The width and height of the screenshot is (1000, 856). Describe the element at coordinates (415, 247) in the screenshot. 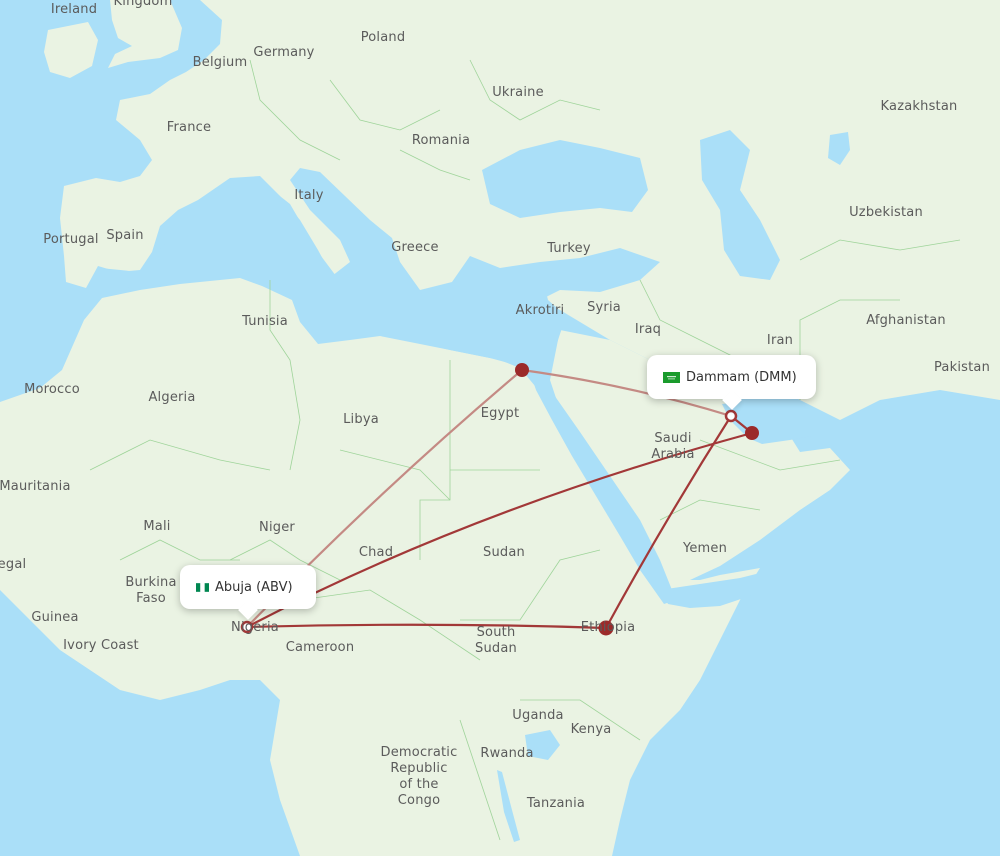

I see `country-label-greece: Greece` at that location.